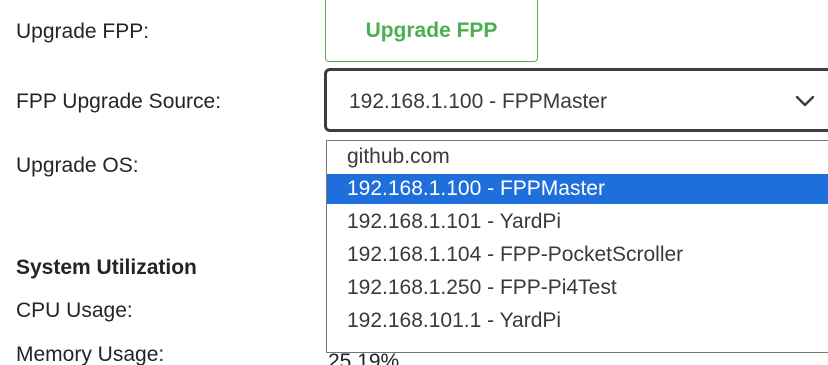  I want to click on upgrade-source-selected-value: 192.168.1.100 - FPPMaster, so click(478, 101).